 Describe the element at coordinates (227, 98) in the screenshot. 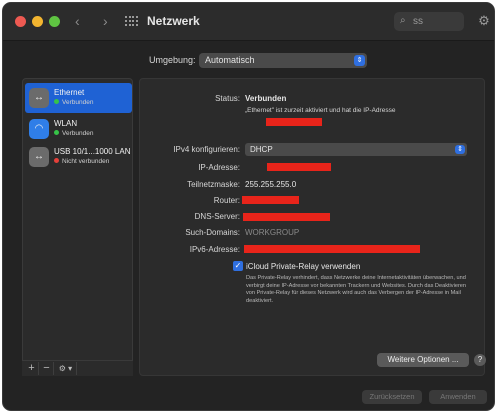

I see `status-label: Status:` at that location.